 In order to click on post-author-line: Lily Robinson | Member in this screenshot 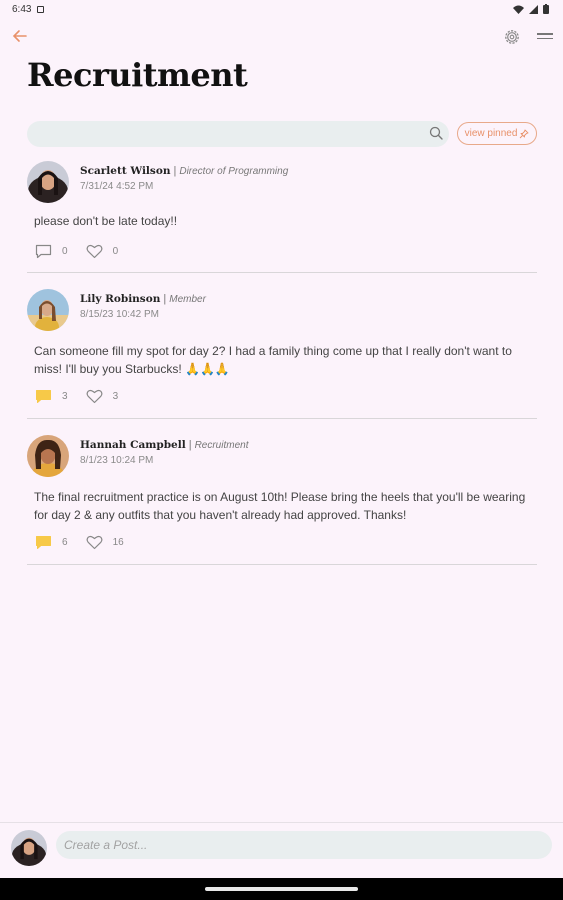, I will do `click(143, 299)`.